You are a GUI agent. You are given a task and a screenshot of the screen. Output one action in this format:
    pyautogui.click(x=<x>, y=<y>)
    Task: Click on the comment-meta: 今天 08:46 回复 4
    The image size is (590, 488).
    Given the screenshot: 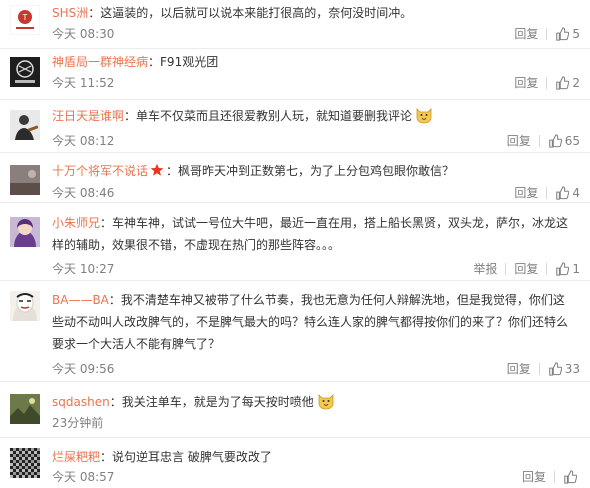 What is the action you would take?
    pyautogui.click(x=316, y=193)
    